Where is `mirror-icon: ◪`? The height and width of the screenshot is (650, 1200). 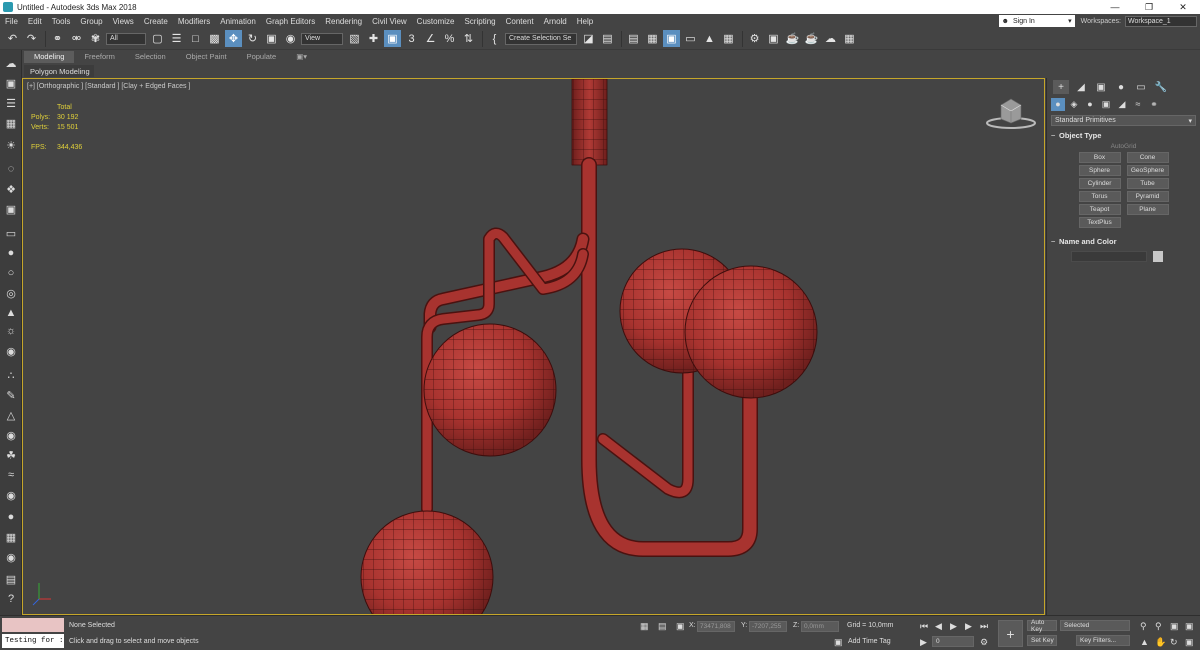 mirror-icon: ◪ is located at coordinates (588, 38).